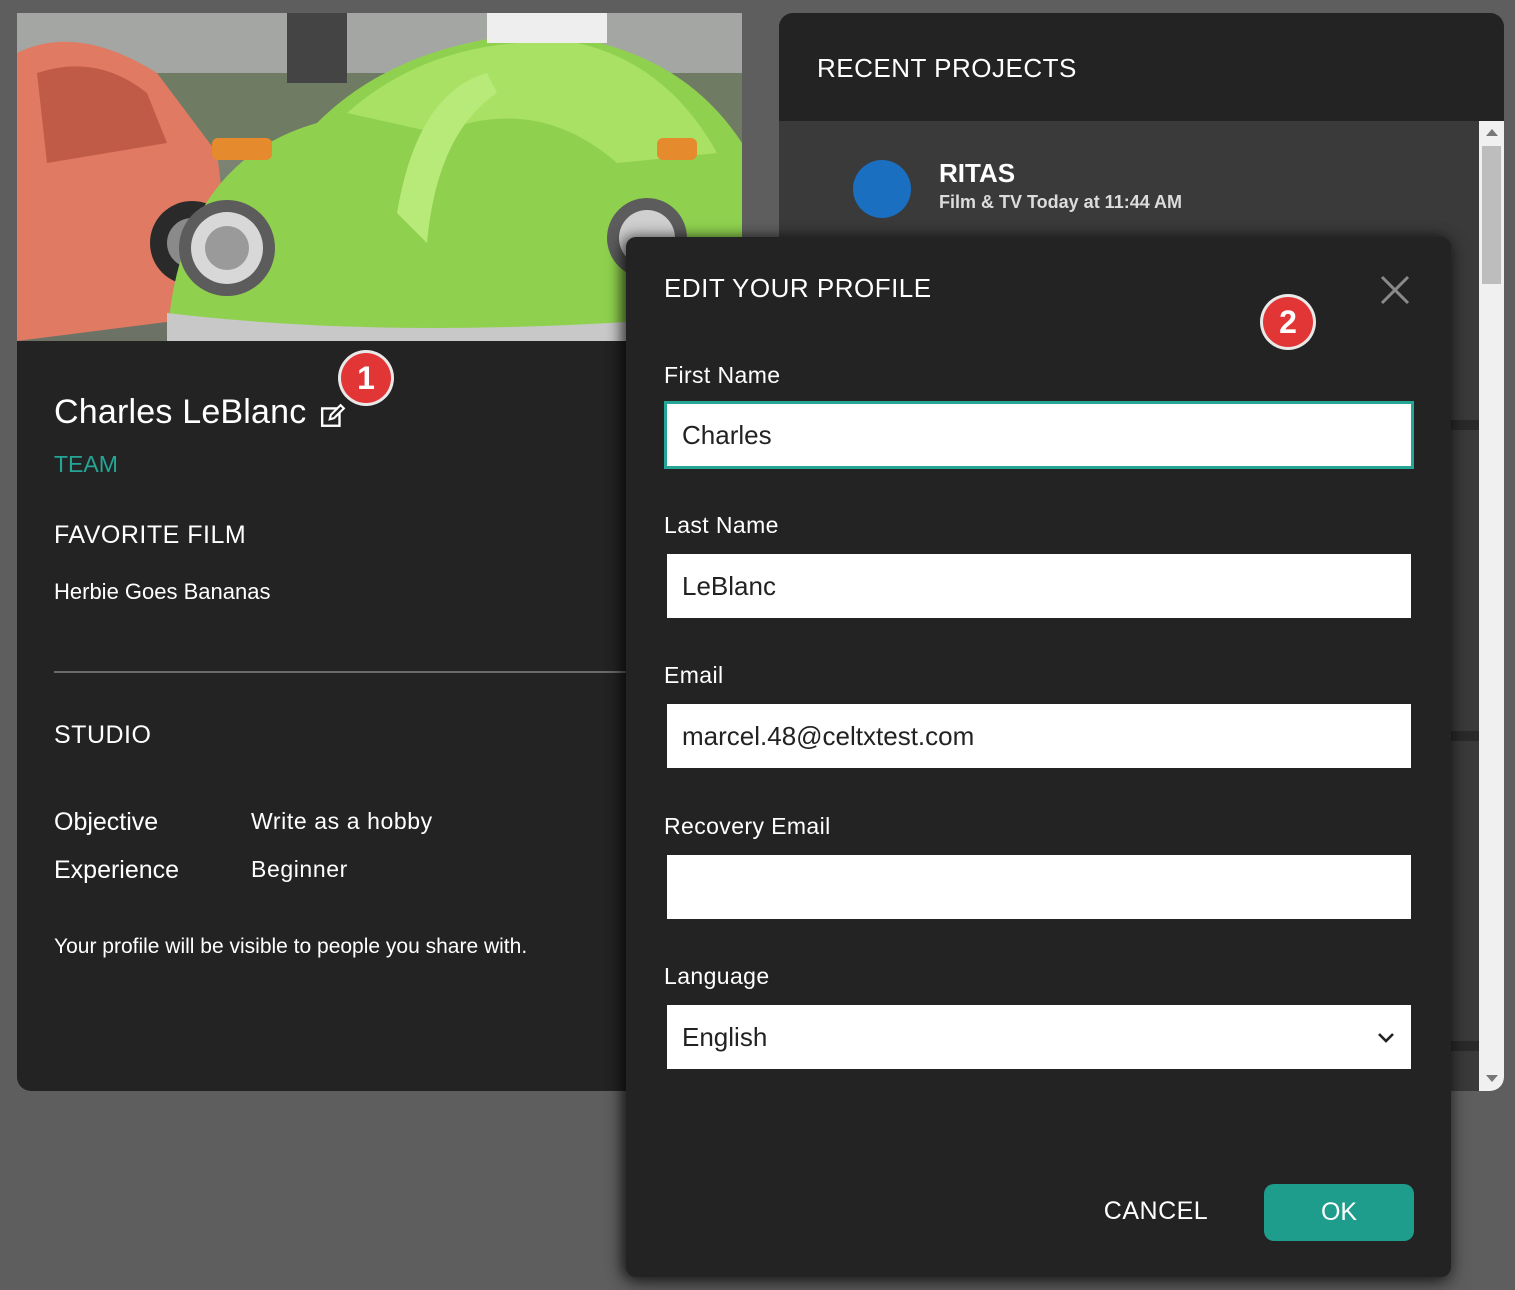 Image resolution: width=1515 pixels, height=1290 pixels. What do you see at coordinates (977, 173) in the screenshot?
I see `project-name: RITAS` at bounding box center [977, 173].